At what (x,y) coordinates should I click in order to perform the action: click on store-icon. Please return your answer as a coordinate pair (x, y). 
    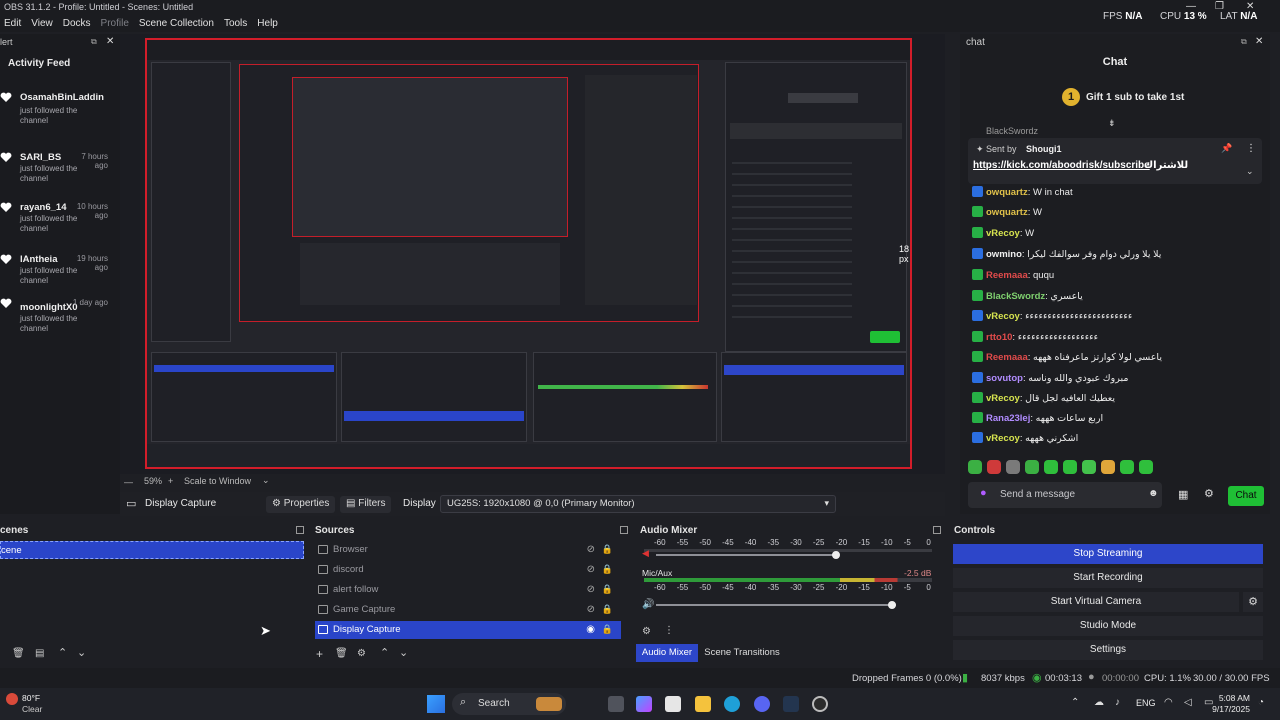
    Looking at the image, I should click on (673, 704).